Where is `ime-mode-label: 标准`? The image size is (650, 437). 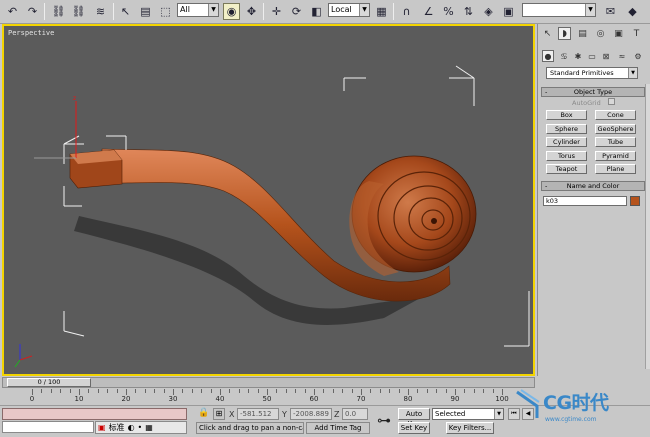
ime-mode-label: 标准 is located at coordinates (117, 427).